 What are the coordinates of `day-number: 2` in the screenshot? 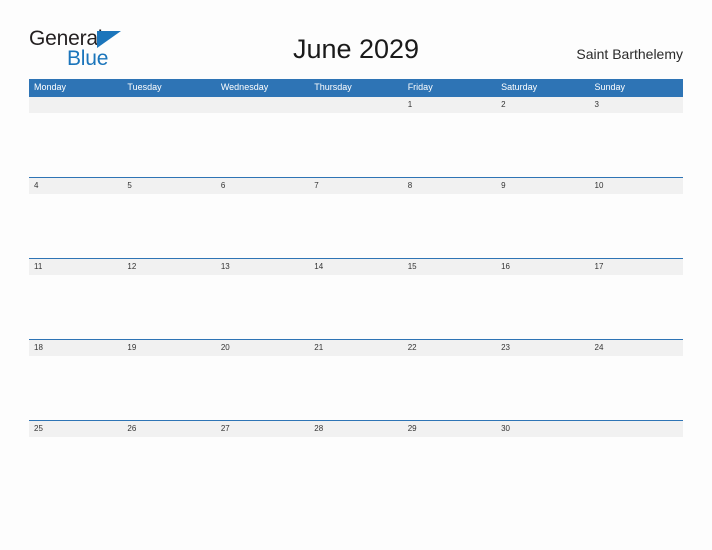 It's located at (542, 105).